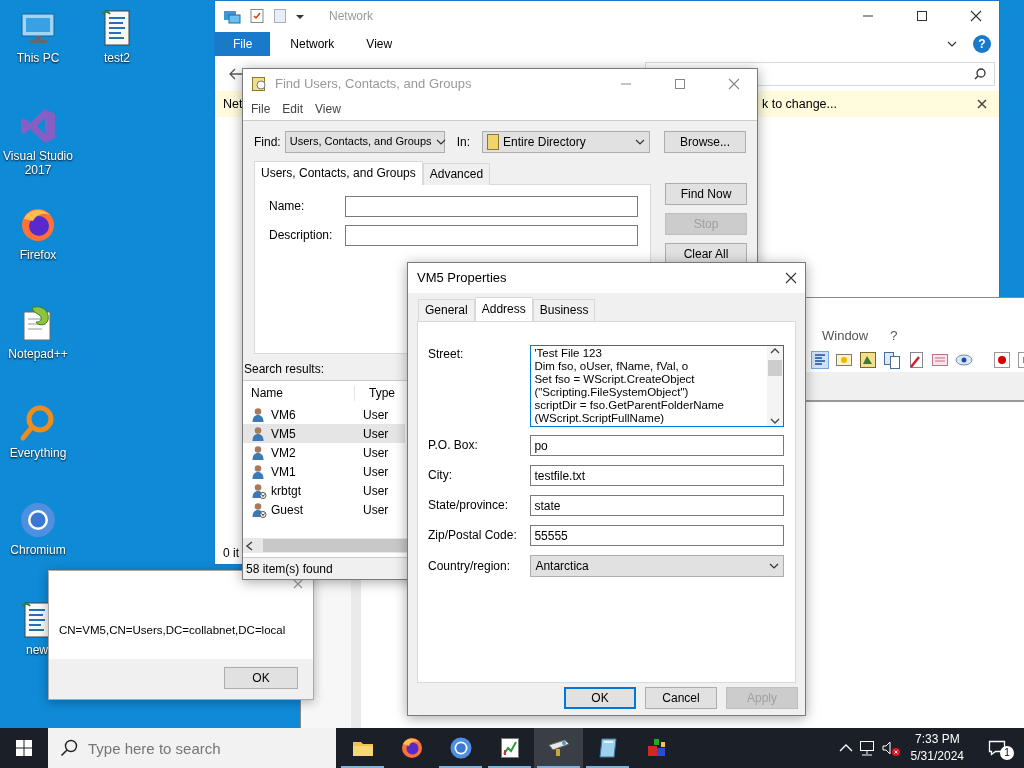 This screenshot has width=1024, height=768. What do you see at coordinates (364, 142) in the screenshot?
I see `find-dropdown: Users, Contacts, and Groups` at bounding box center [364, 142].